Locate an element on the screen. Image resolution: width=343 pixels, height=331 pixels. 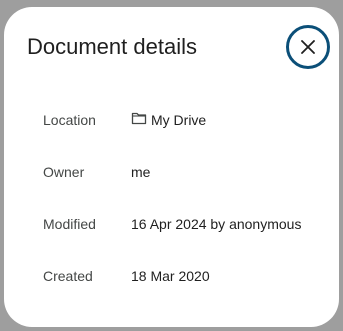
close-button is located at coordinates (308, 47).